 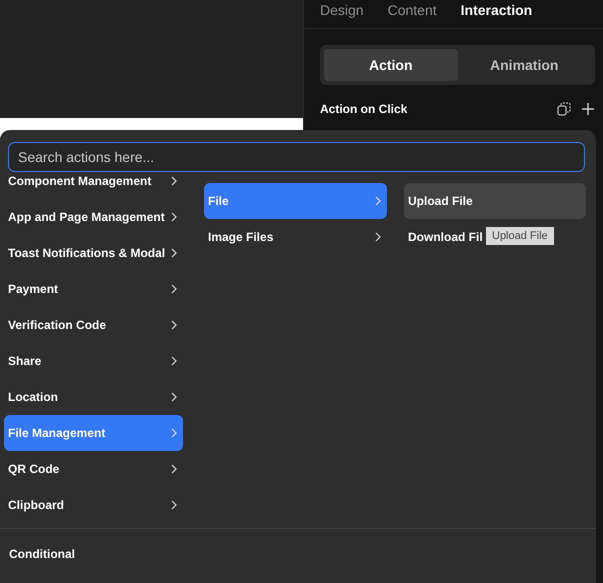 I want to click on menu-item: File Management, so click(x=93, y=433).